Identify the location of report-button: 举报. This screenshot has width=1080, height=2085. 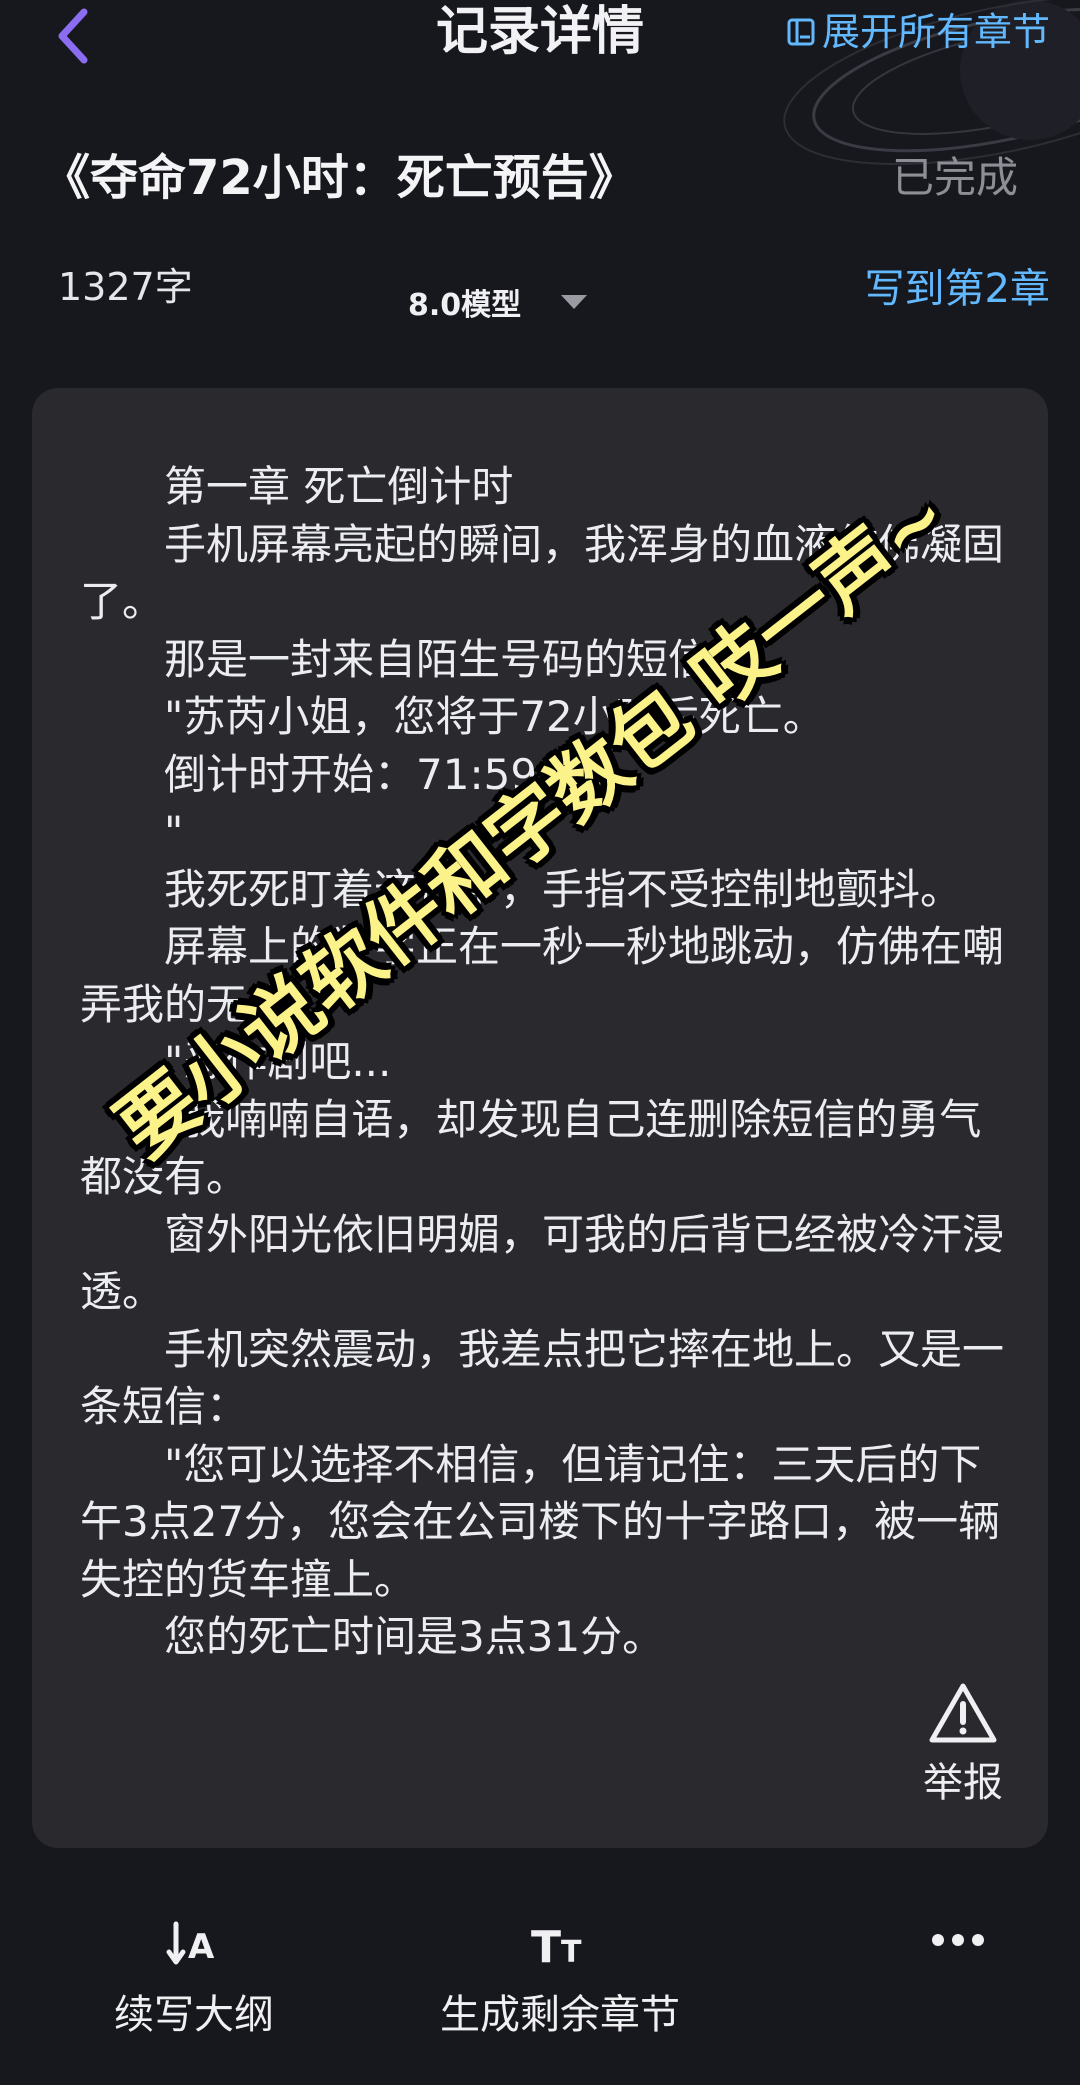
(963, 1745).